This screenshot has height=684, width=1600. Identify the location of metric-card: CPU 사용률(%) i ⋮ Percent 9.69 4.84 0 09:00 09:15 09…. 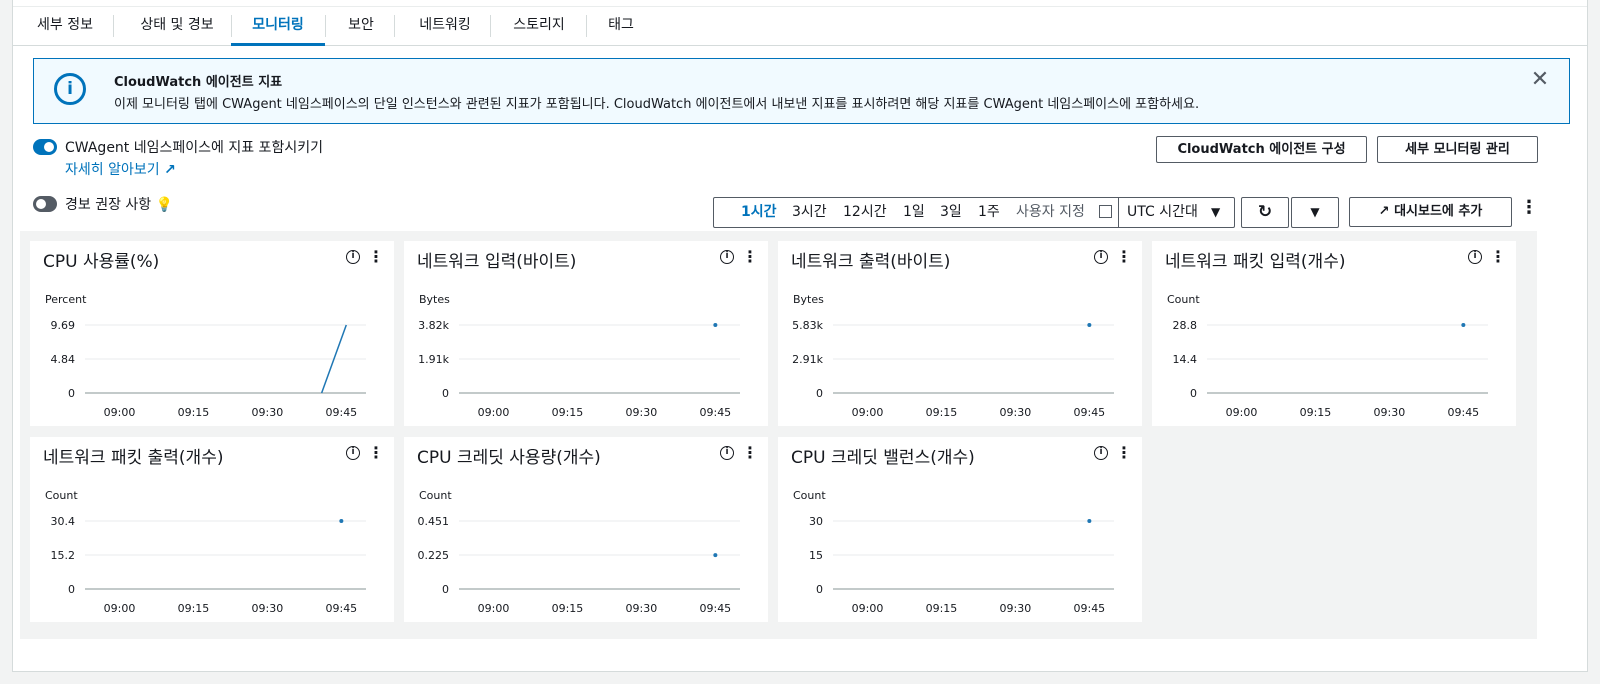
(212, 333).